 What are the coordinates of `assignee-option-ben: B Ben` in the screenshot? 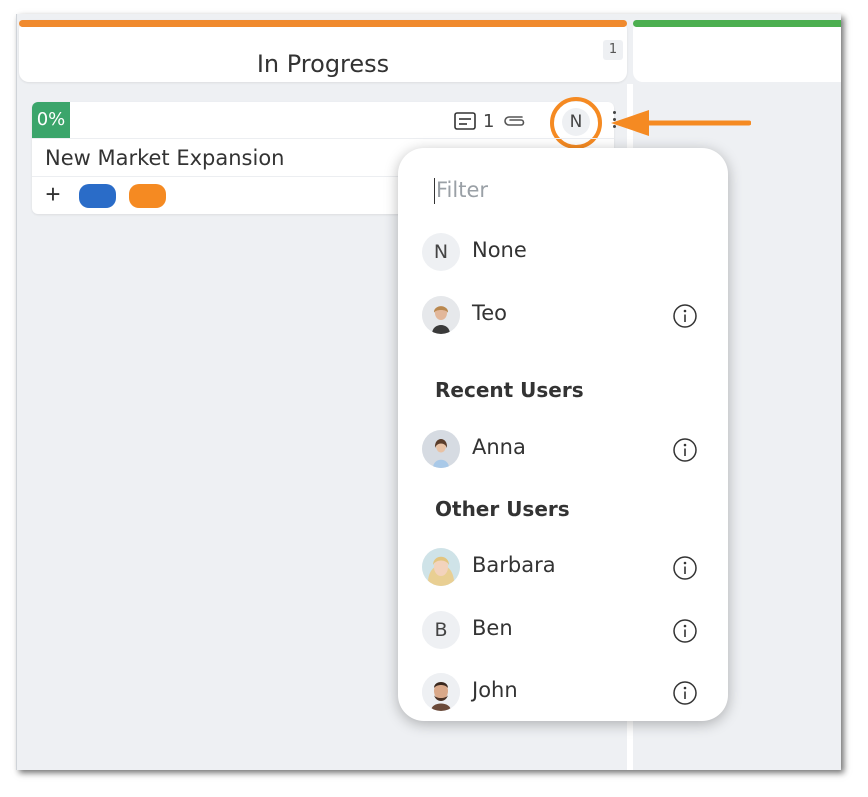 It's located at (563, 630).